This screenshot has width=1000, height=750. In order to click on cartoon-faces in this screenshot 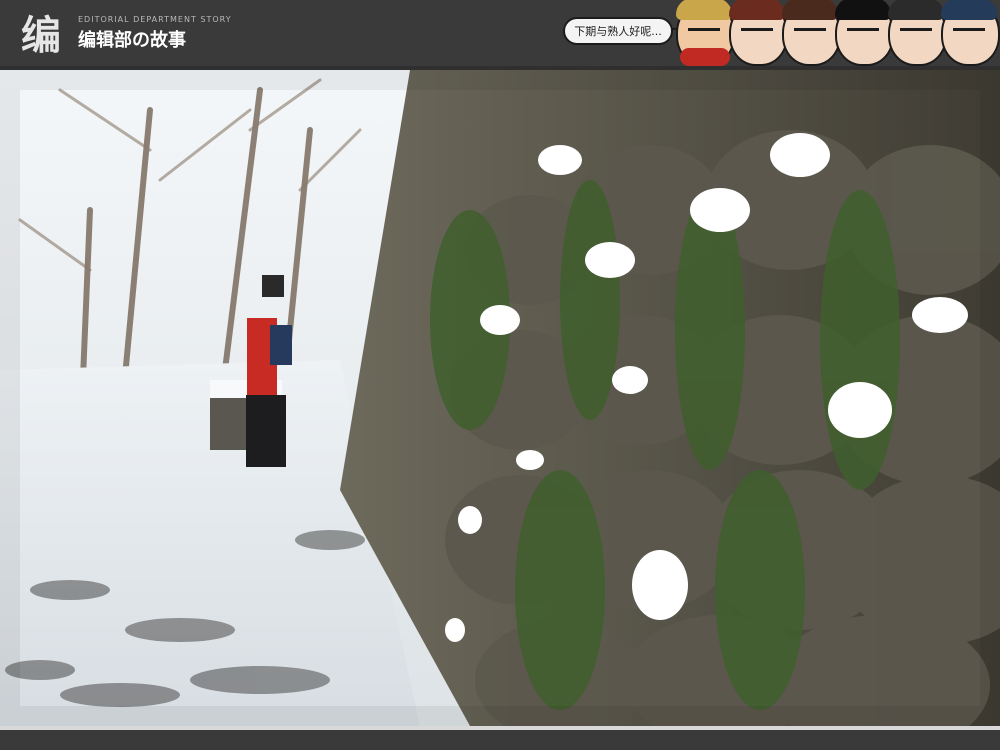, I will do `click(838, 33)`.